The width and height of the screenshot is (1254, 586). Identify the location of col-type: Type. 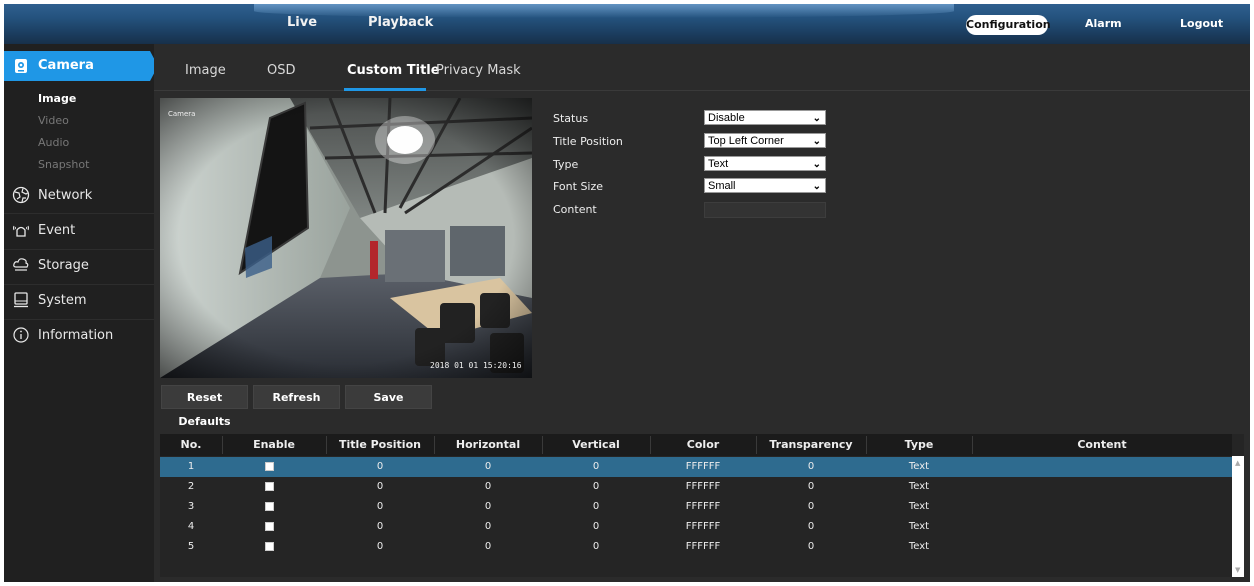
(919, 444).